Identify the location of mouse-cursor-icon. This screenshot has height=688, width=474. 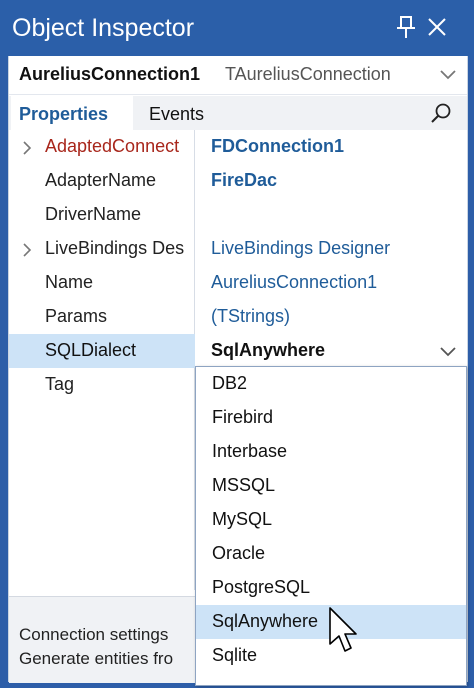
(343, 632).